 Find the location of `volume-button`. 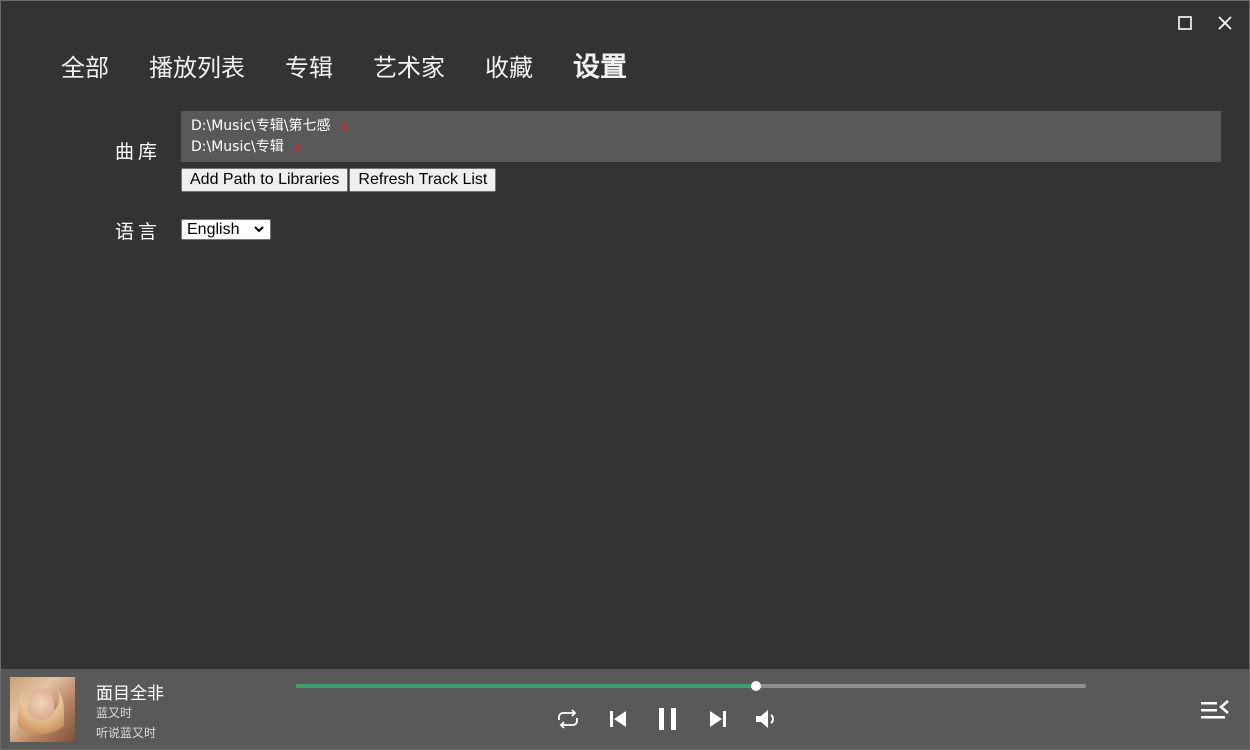

volume-button is located at coordinates (766, 719).